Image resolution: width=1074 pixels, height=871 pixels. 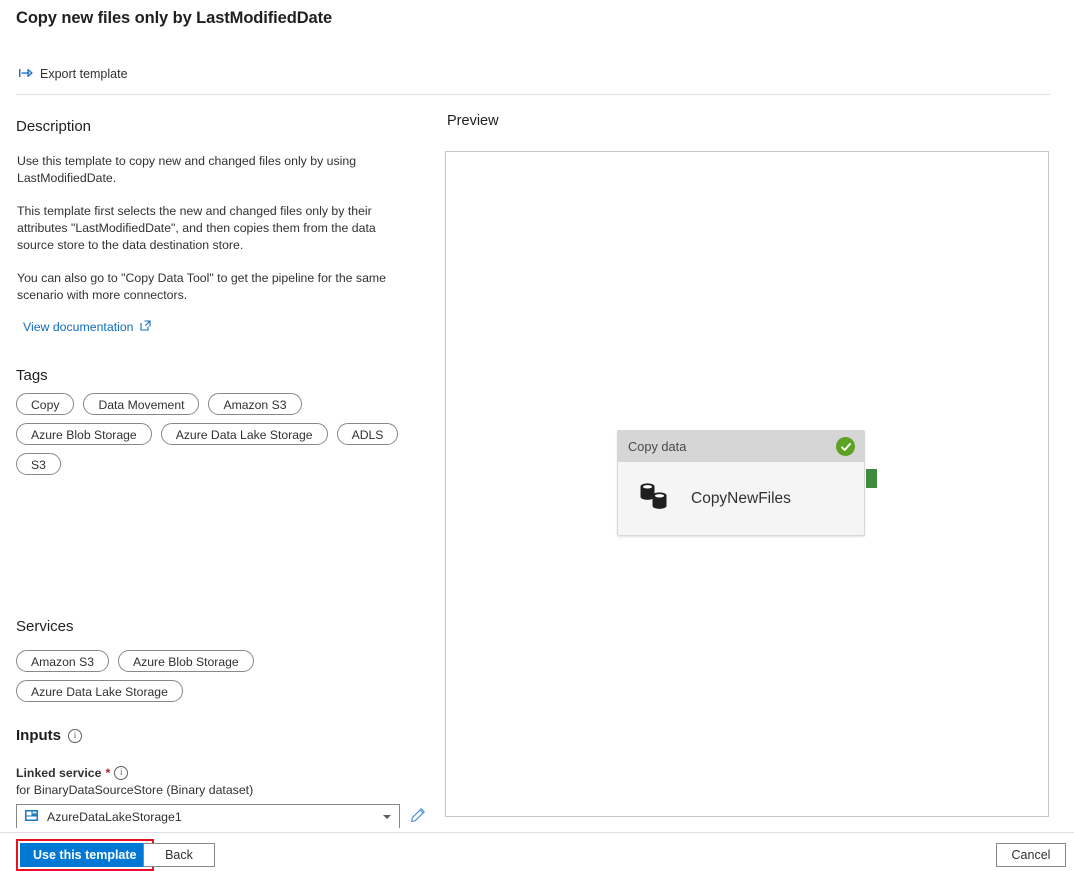 What do you see at coordinates (255, 404) in the screenshot?
I see `tag-chip: Amazon S3` at bounding box center [255, 404].